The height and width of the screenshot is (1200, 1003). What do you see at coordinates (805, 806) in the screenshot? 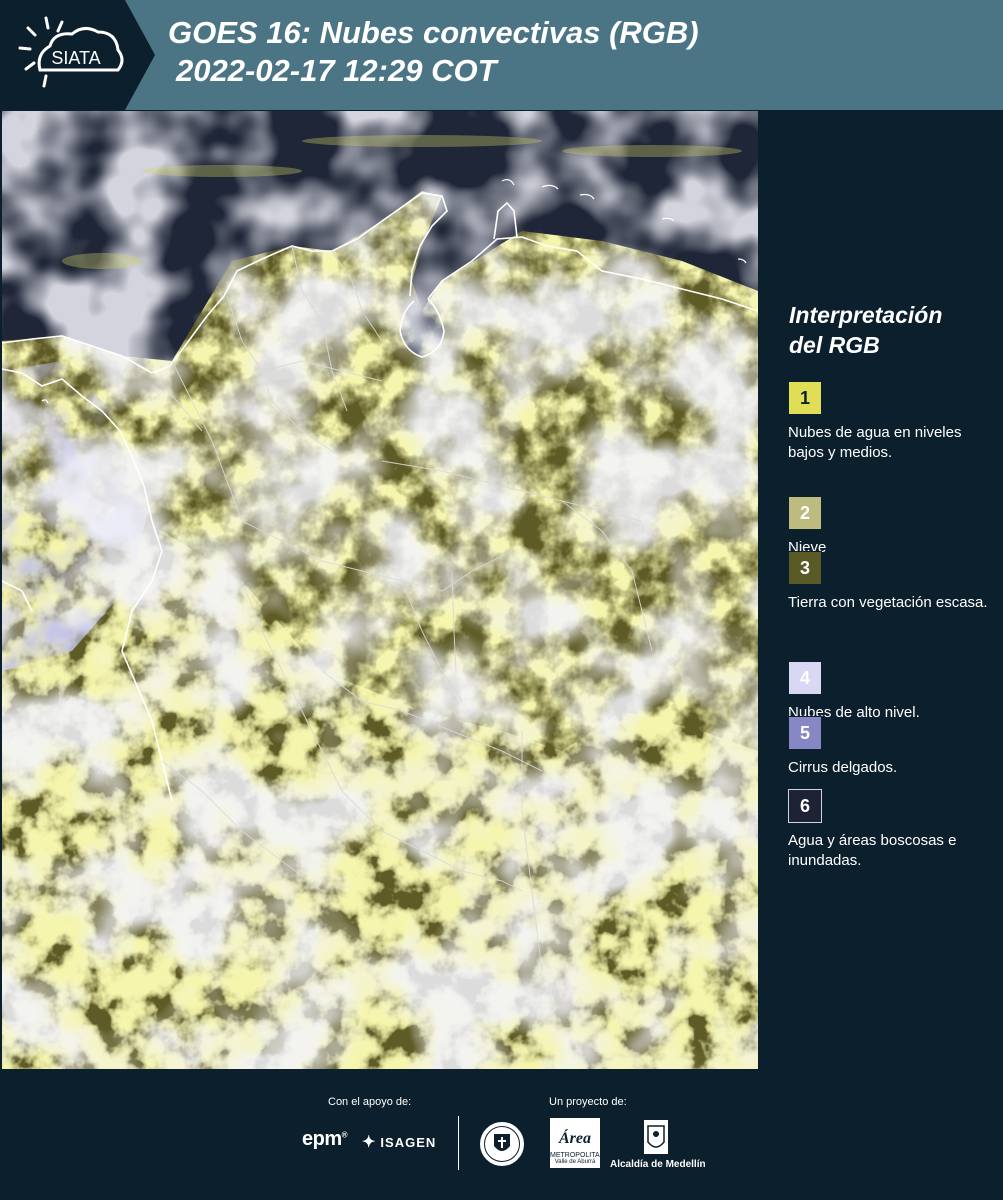
I see `legend-swatch: 6` at bounding box center [805, 806].